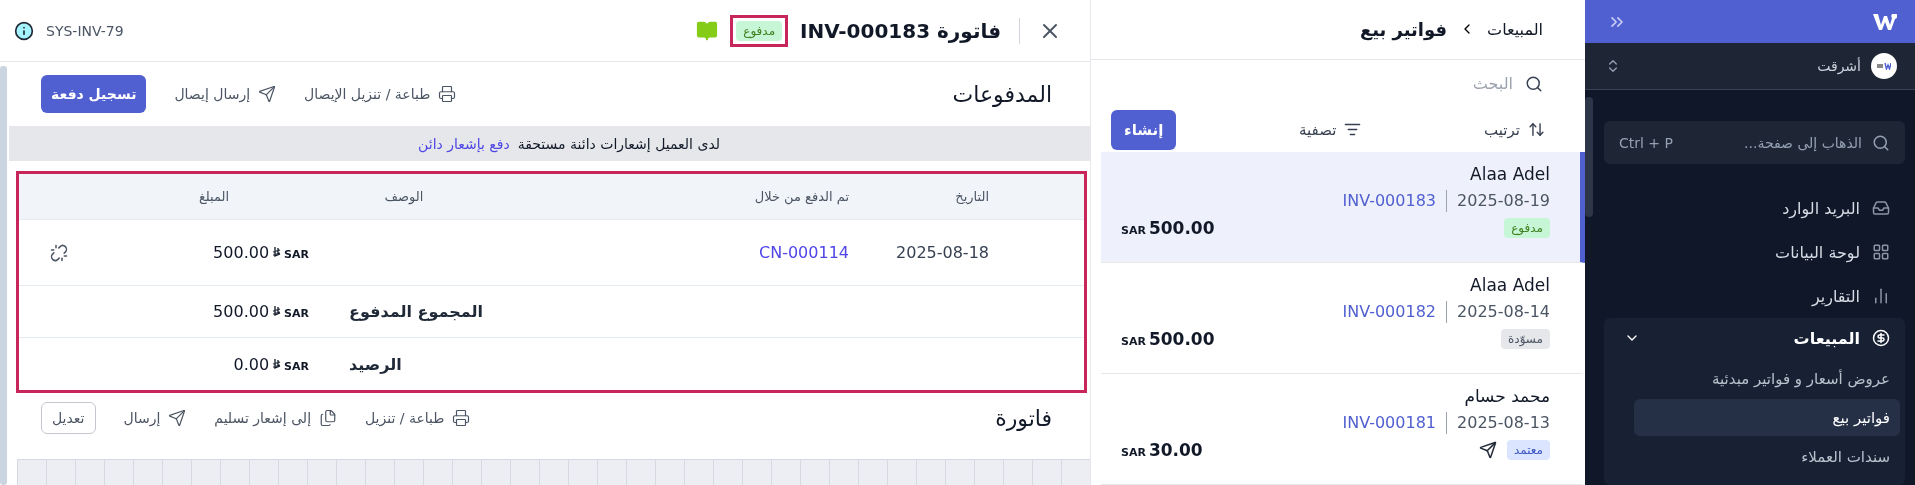 The image size is (1915, 485). I want to click on credit-note-link: CN-000114, so click(664, 252).